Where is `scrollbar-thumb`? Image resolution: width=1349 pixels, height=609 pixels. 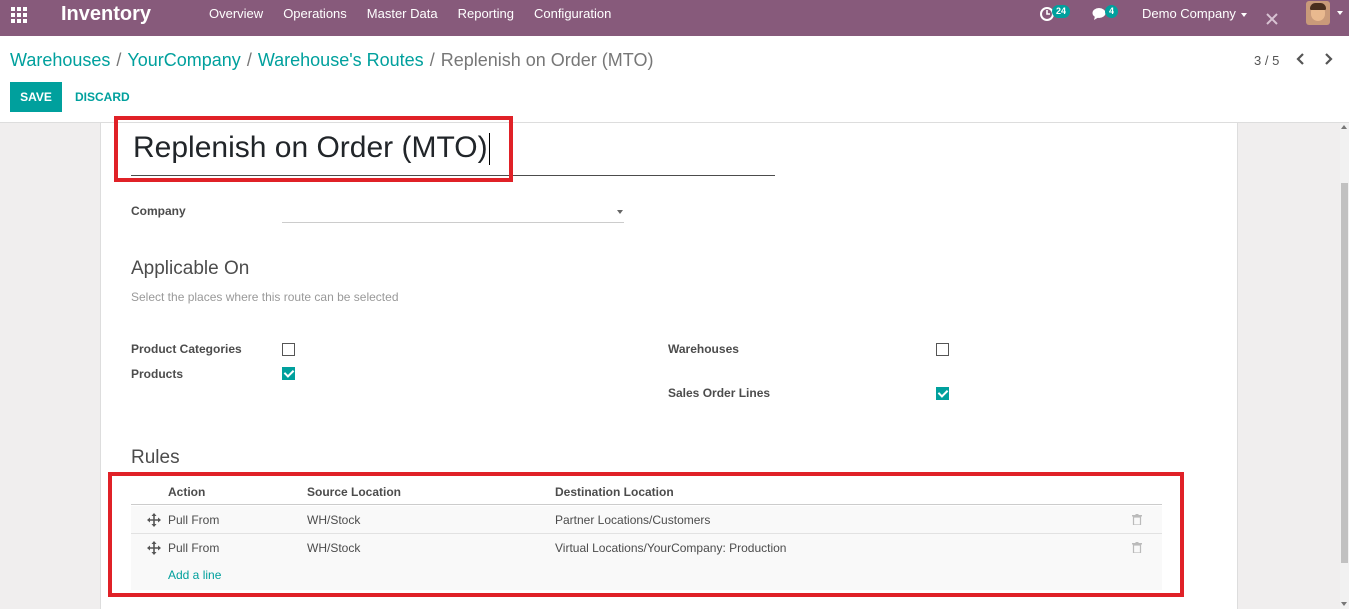 scrollbar-thumb is located at coordinates (1344, 373).